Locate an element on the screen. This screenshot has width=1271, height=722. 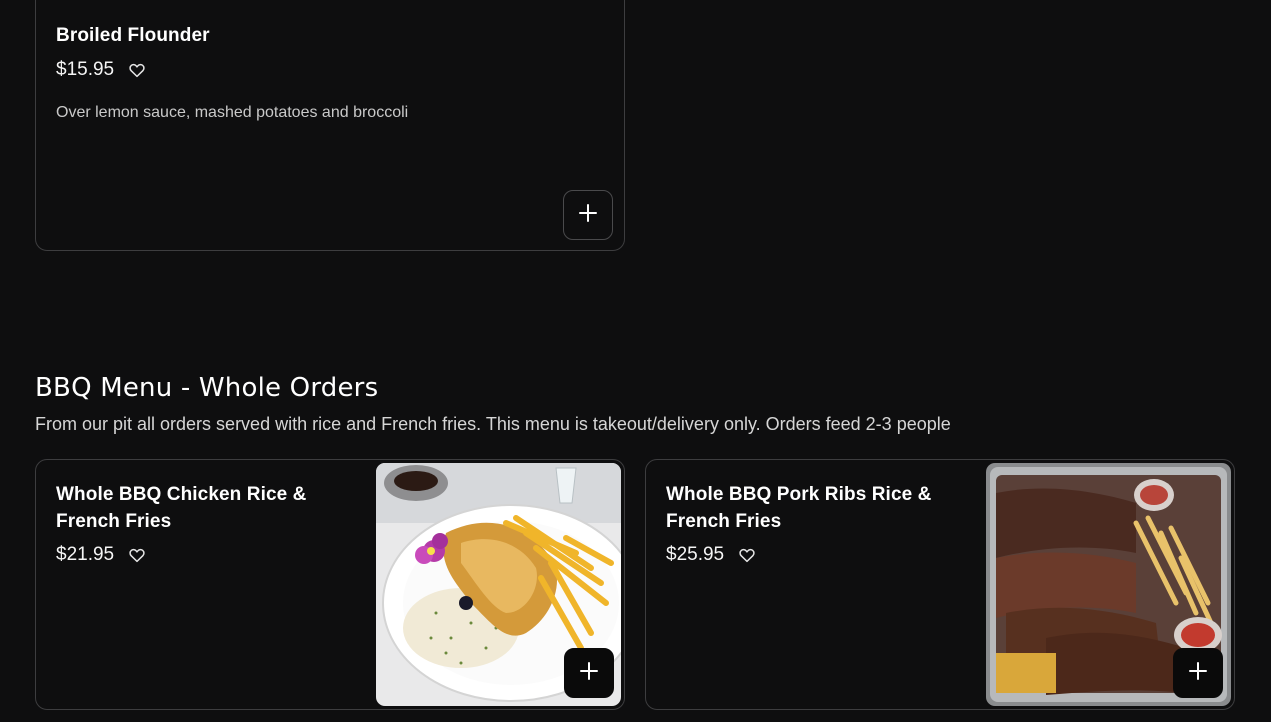
price-row: $25.95 is located at coordinates (711, 555).